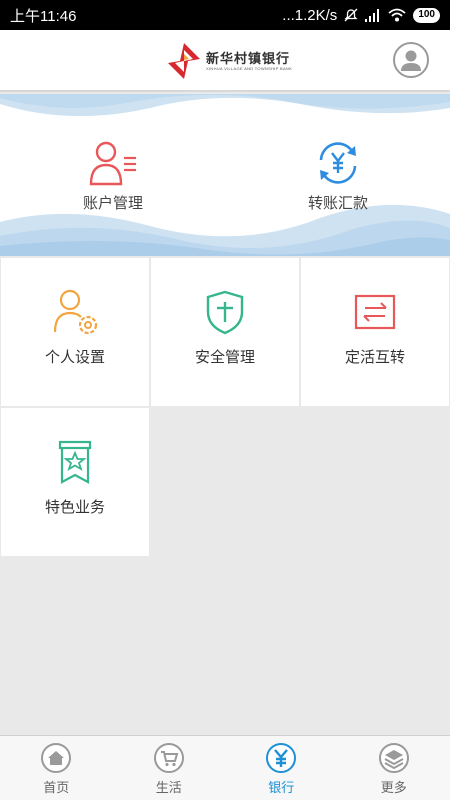 The width and height of the screenshot is (450, 800). Describe the element at coordinates (43, 16) in the screenshot. I see `status-time: 上午11:46` at that location.